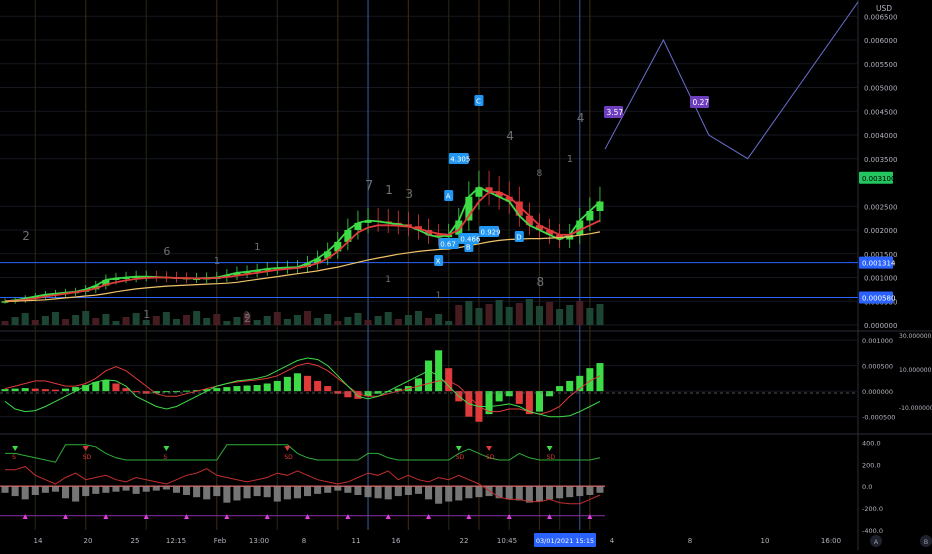 The width and height of the screenshot is (932, 554). What do you see at coordinates (166, 251) in the screenshot?
I see `wave-label: 6` at bounding box center [166, 251].